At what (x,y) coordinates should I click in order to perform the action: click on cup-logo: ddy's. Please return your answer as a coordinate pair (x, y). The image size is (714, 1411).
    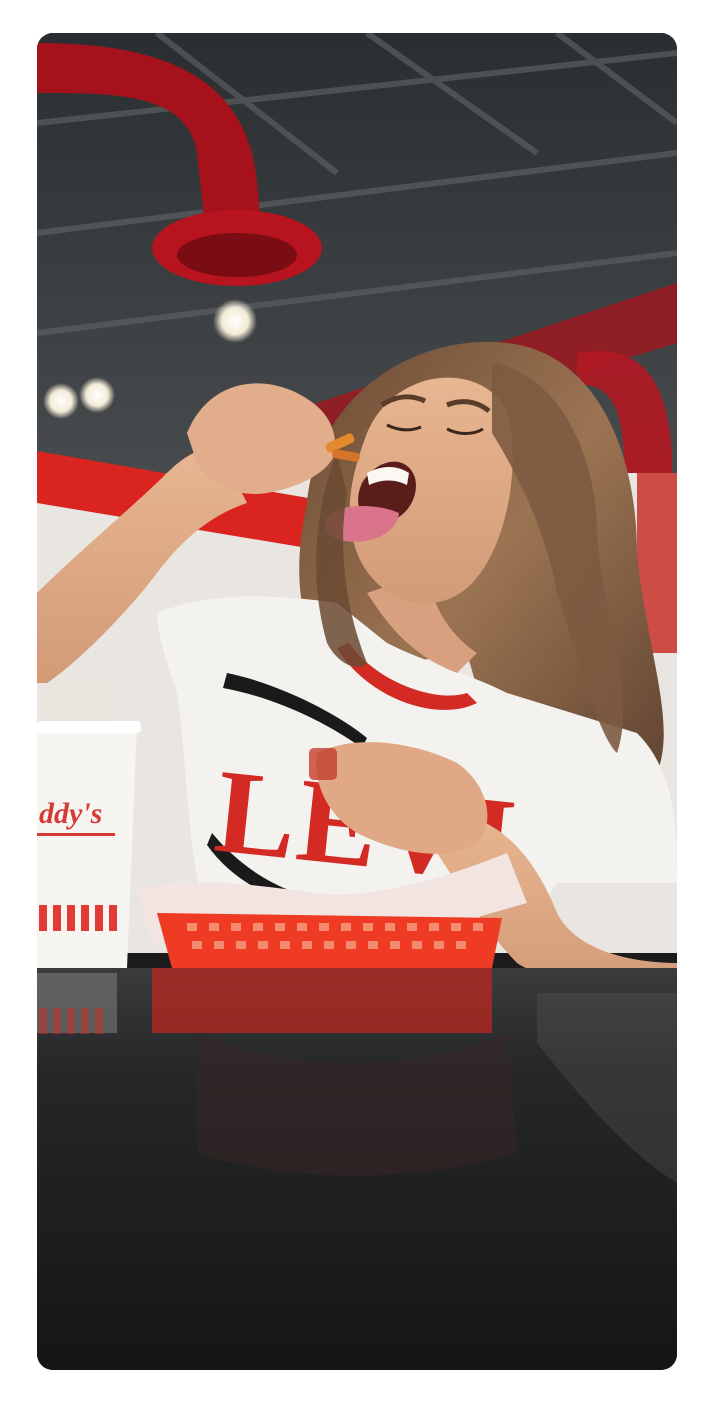
    Looking at the image, I should click on (70, 813).